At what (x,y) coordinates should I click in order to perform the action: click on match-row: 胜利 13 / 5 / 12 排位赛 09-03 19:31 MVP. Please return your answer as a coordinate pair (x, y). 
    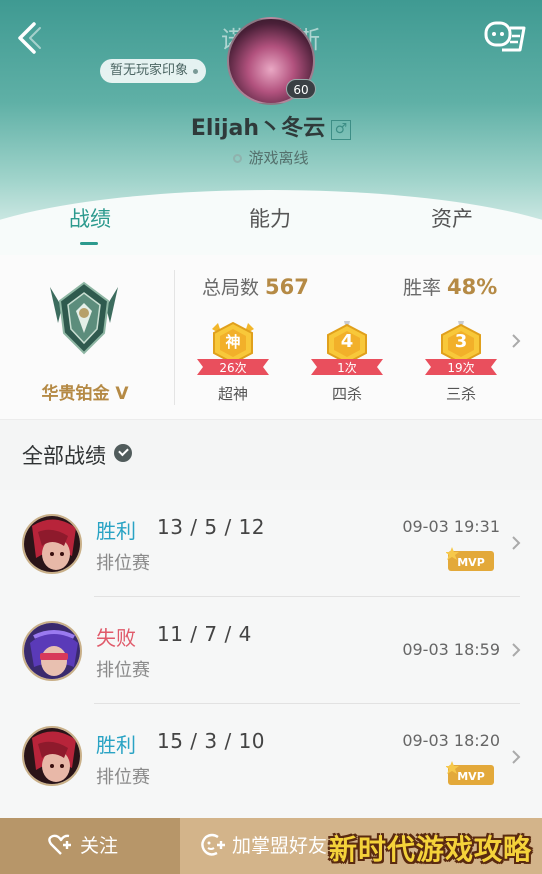
    Looking at the image, I should click on (271, 543).